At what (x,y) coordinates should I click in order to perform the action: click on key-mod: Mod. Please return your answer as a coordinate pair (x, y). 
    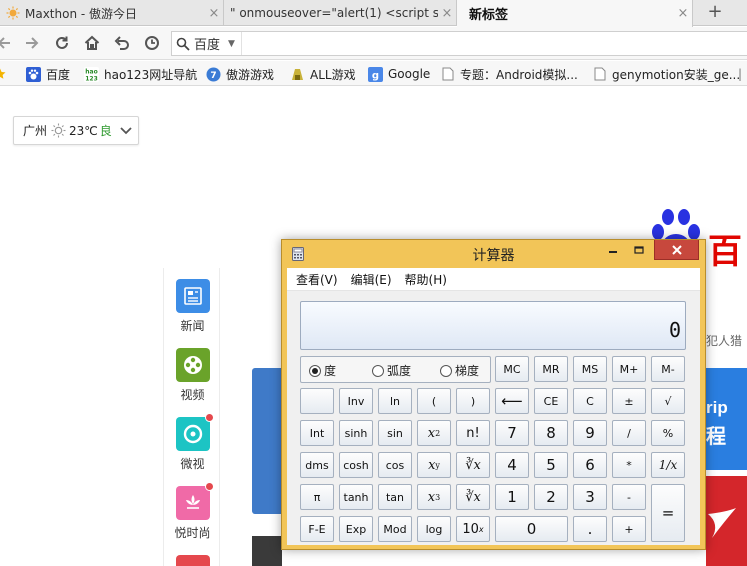
    Looking at the image, I should click on (395, 529).